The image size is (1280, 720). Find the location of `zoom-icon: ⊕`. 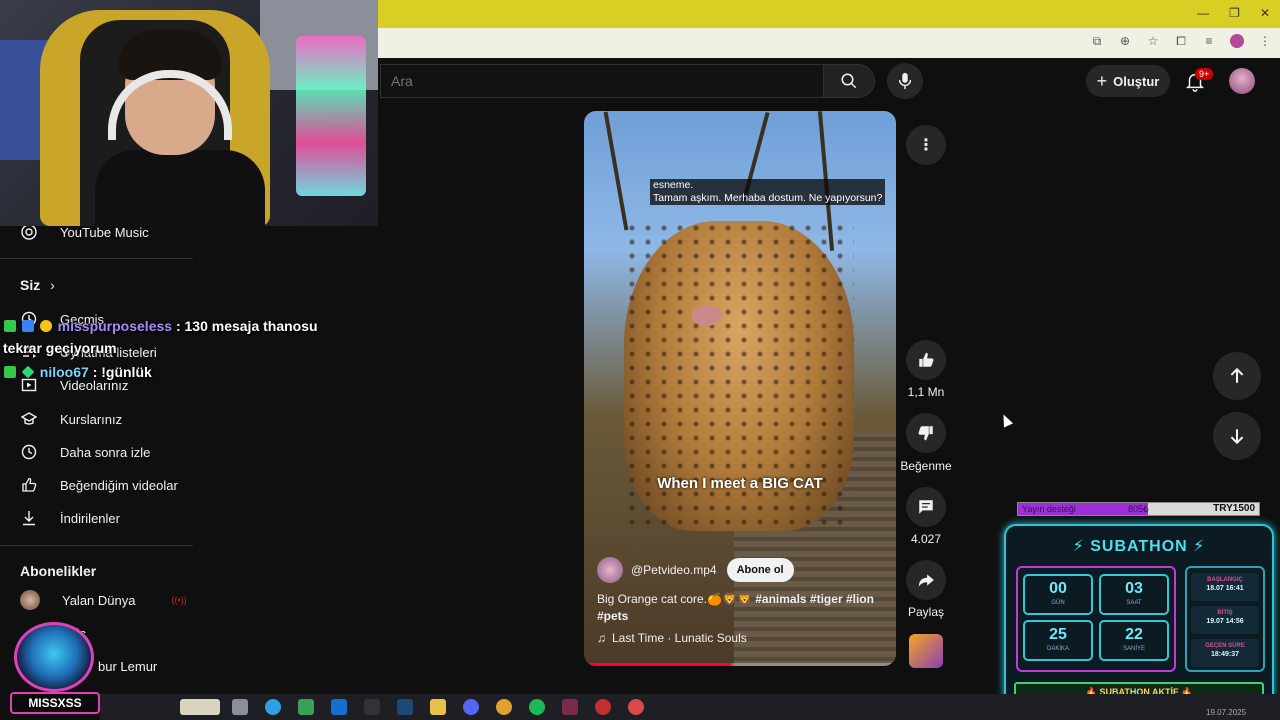

zoom-icon: ⊕ is located at coordinates (1125, 41).